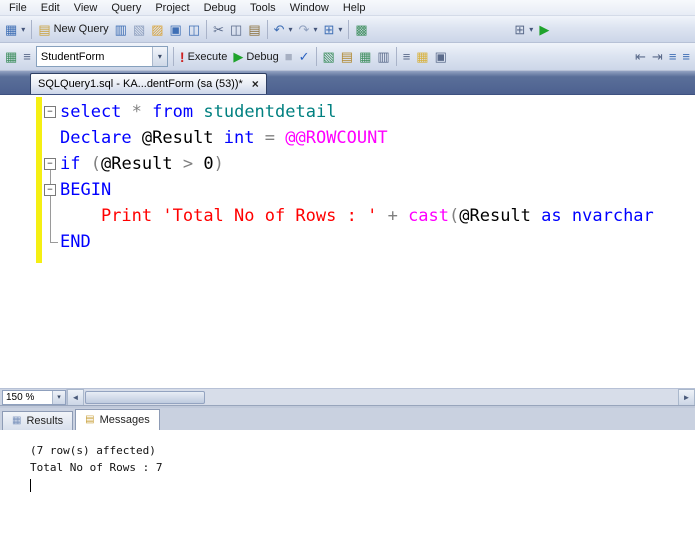  Describe the element at coordinates (45, 421) in the screenshot. I see `tab-results-label: Results` at that location.